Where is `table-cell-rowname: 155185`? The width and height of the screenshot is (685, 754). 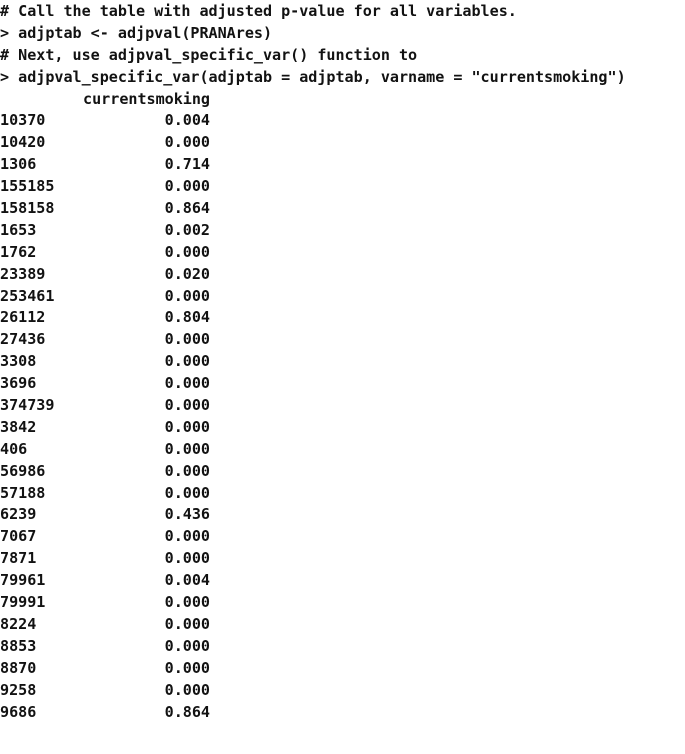 table-cell-rowname: 155185 is located at coordinates (27, 186).